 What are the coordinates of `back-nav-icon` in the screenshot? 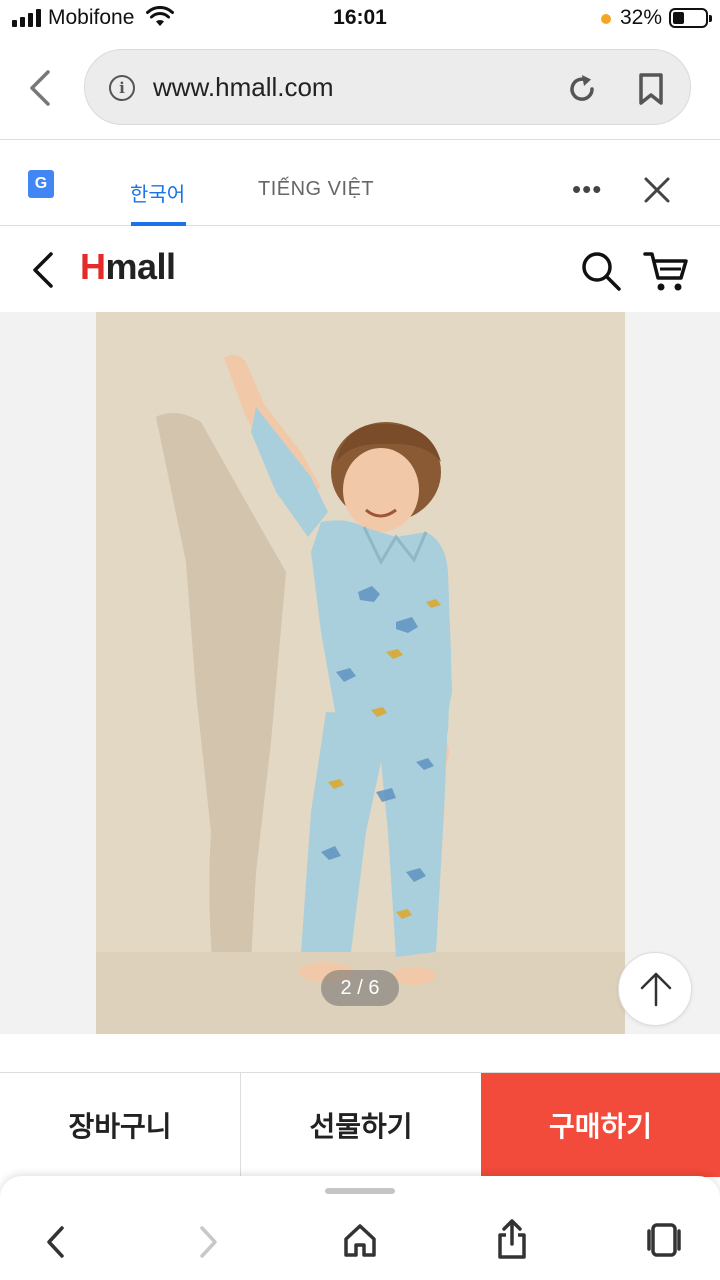 It's located at (56, 1242).